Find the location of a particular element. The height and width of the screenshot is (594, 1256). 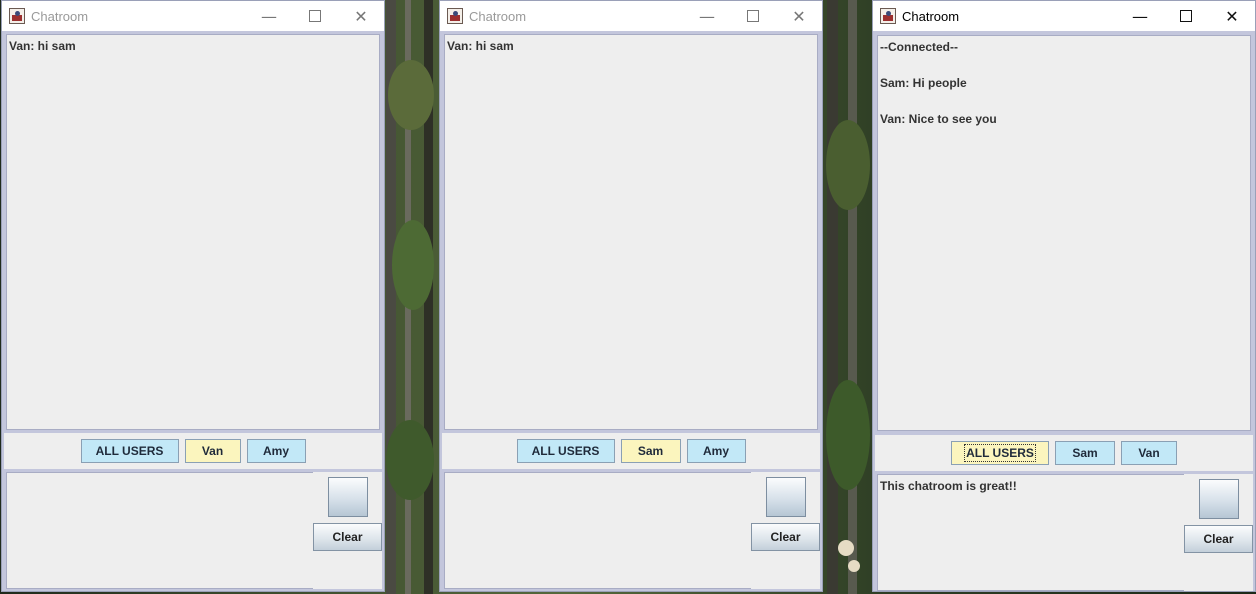

user-selector-bar: ALL USERS Sam Van is located at coordinates (1064, 453).